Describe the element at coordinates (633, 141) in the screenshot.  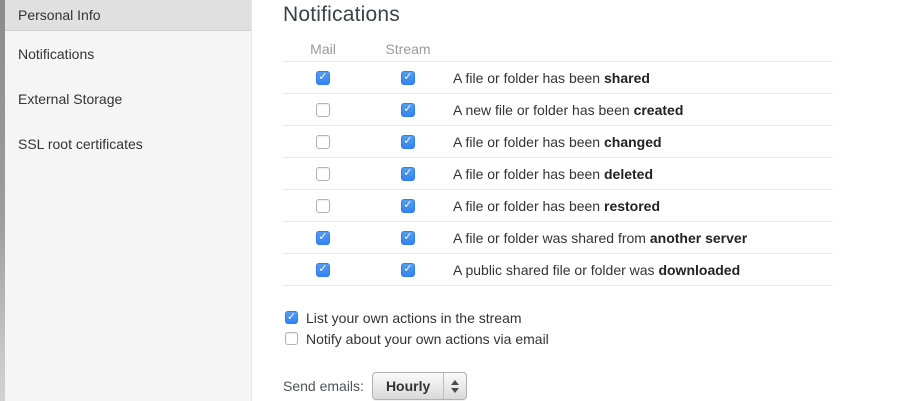
I see `row-label-bold: changed` at that location.